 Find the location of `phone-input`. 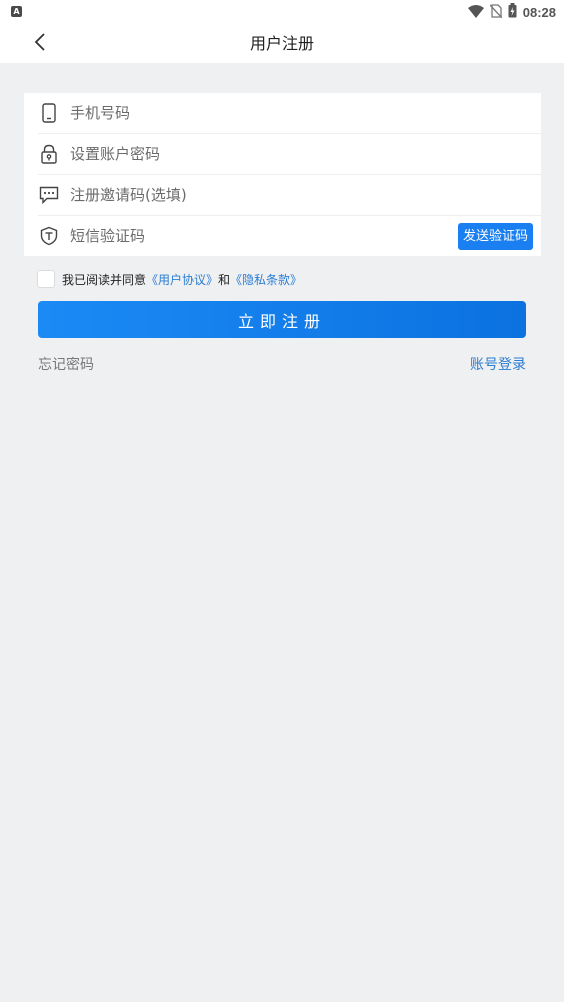

phone-input is located at coordinates (305, 113).